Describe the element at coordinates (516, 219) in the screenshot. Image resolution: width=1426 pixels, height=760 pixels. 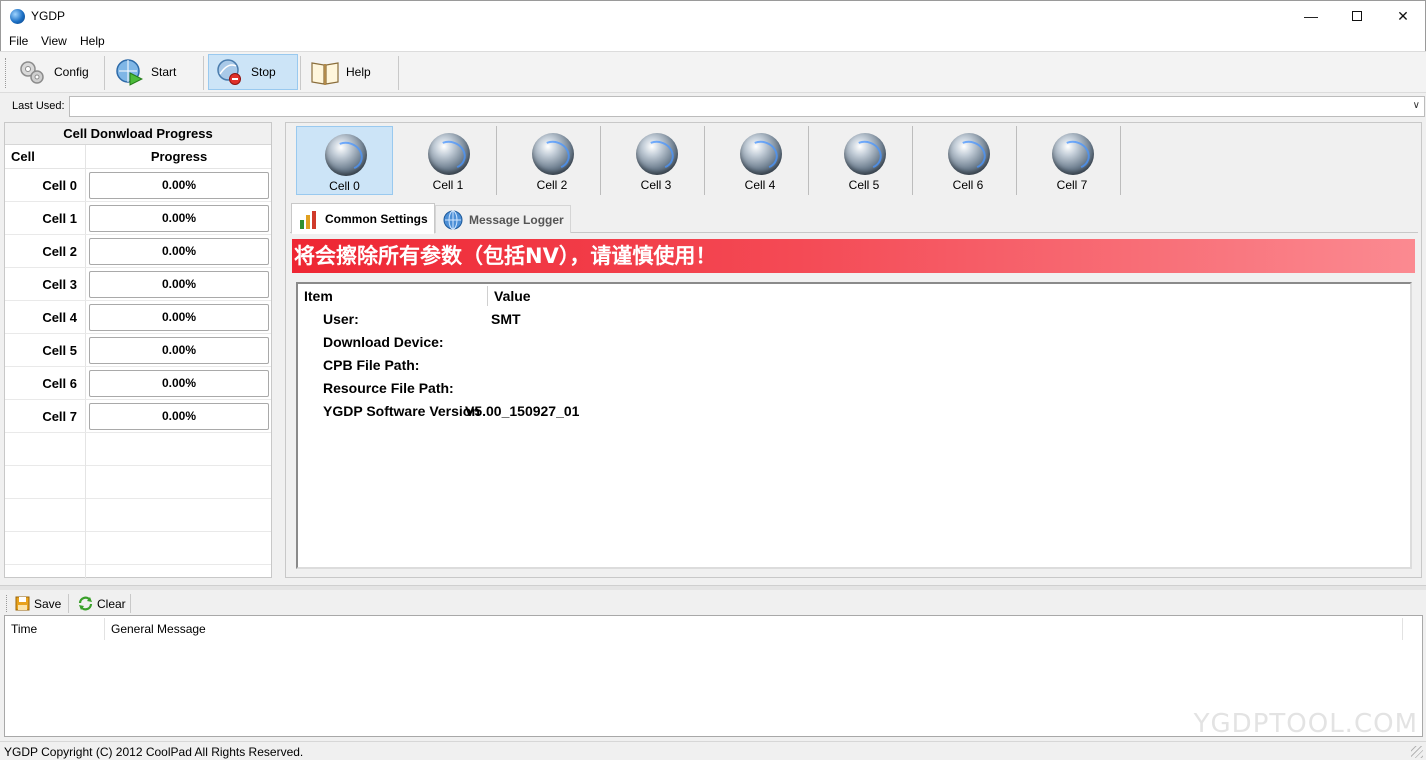
I see `tab-label: Message Logger` at that location.